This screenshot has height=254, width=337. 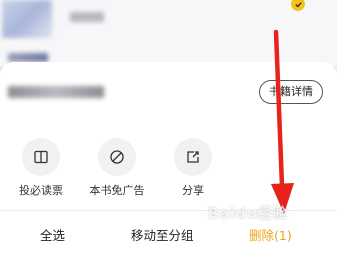 I want to click on move-to-group-button: 移动至分组, so click(x=162, y=234).